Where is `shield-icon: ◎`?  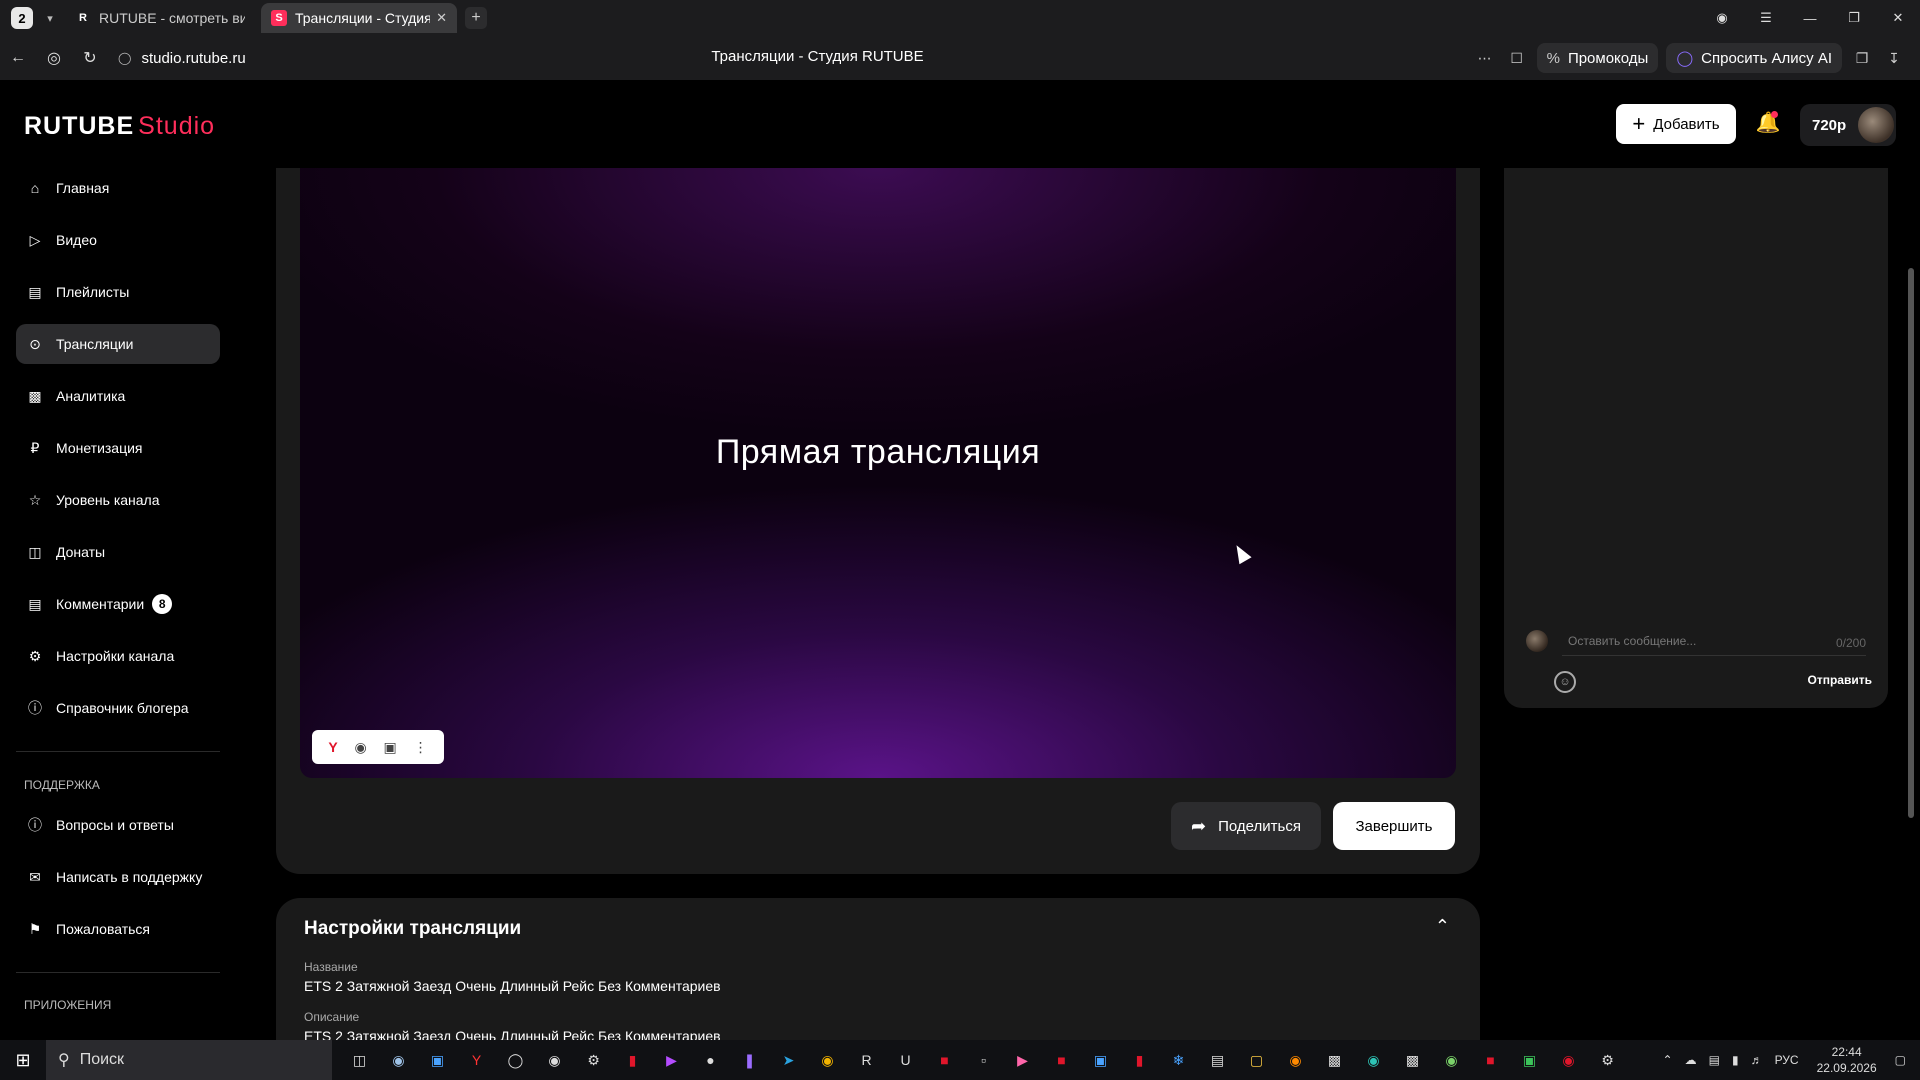 shield-icon: ◎ is located at coordinates (54, 58).